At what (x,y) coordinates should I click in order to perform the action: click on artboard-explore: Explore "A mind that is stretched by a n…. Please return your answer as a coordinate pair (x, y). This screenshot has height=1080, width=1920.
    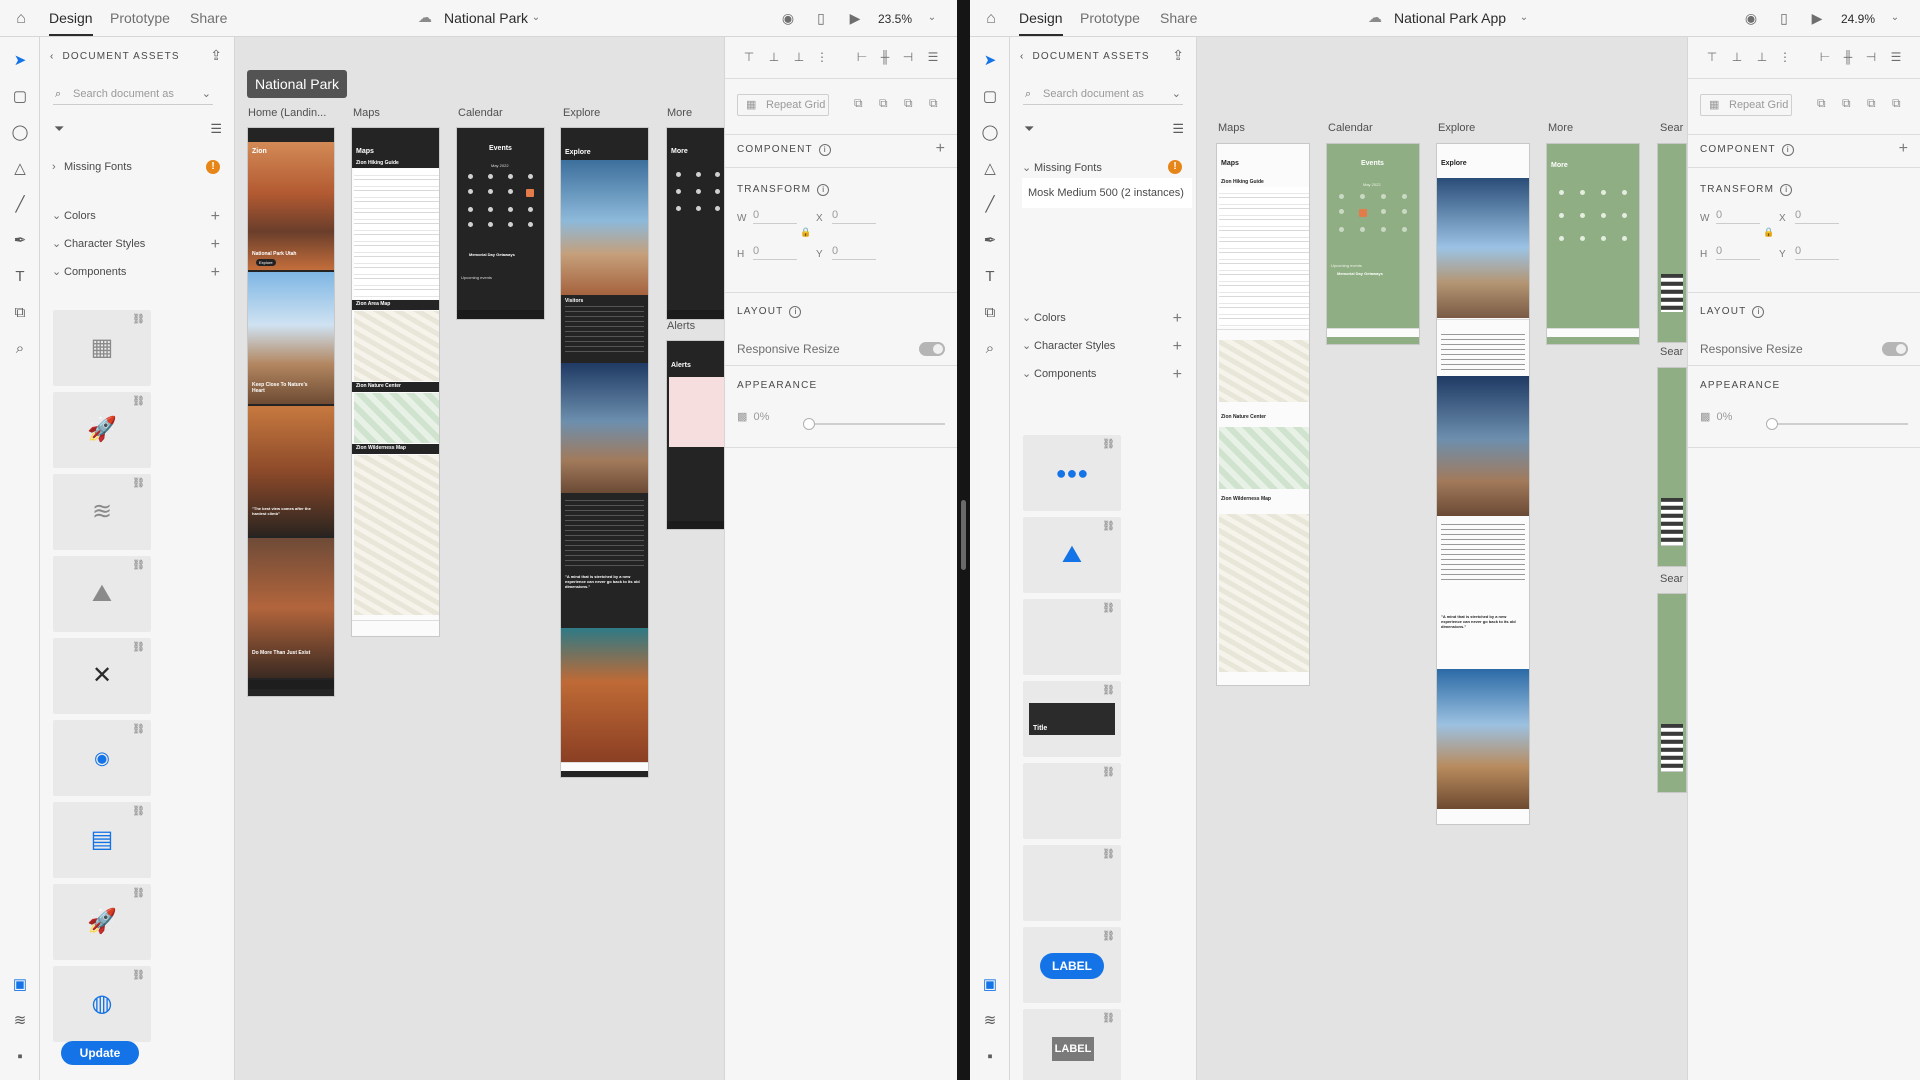
    Looking at the image, I should click on (1483, 484).